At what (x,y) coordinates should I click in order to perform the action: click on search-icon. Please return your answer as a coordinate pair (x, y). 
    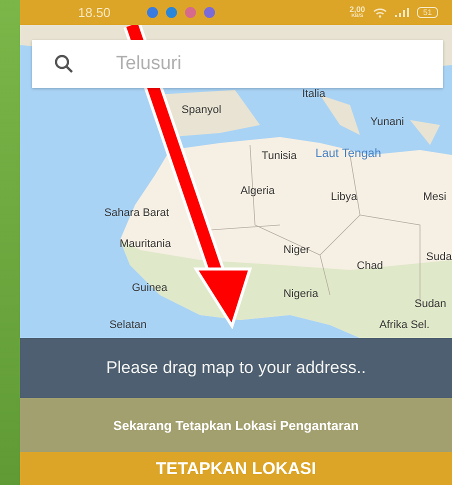
    Looking at the image, I should click on (64, 64).